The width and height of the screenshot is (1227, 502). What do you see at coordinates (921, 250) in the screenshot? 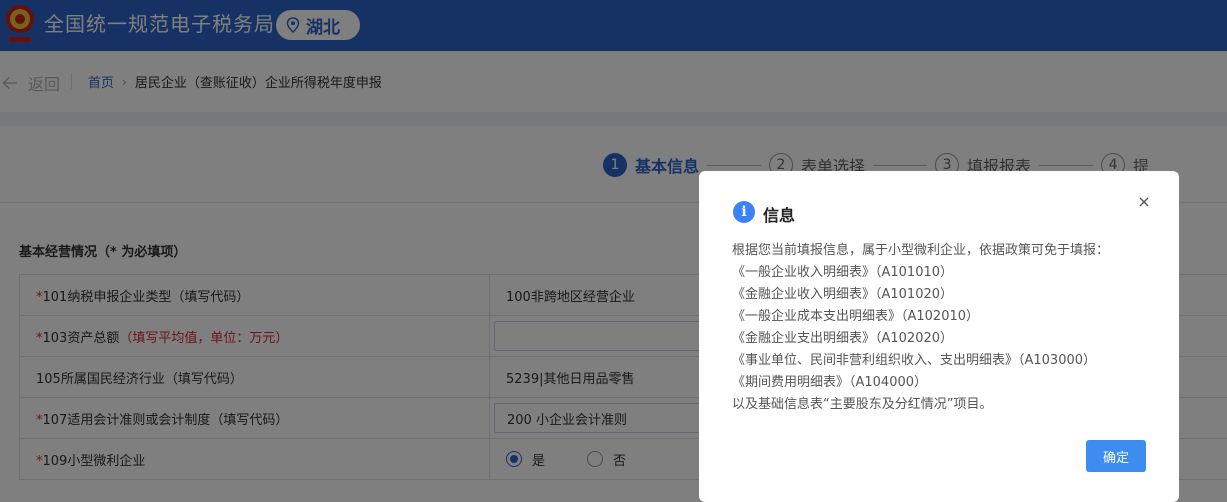
I see `message-line: 根据您当前填报信息，属于小型微利企业，依据政策可免于填报：` at bounding box center [921, 250].